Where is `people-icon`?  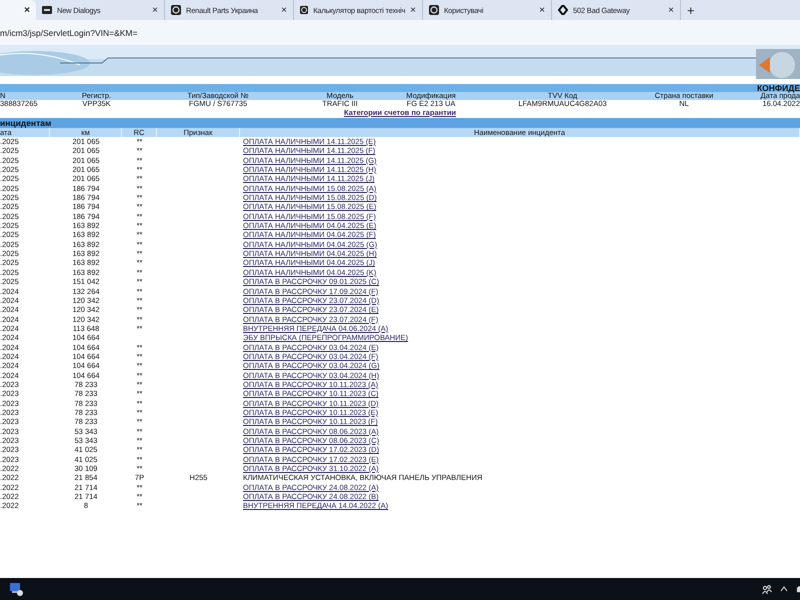
people-icon is located at coordinates (767, 589).